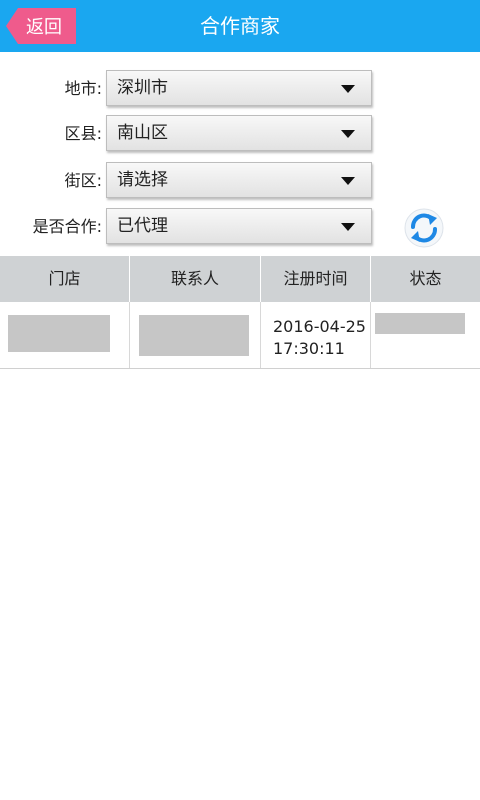  What do you see at coordinates (142, 180) in the screenshot?
I see `block-select-value: 请选择` at bounding box center [142, 180].